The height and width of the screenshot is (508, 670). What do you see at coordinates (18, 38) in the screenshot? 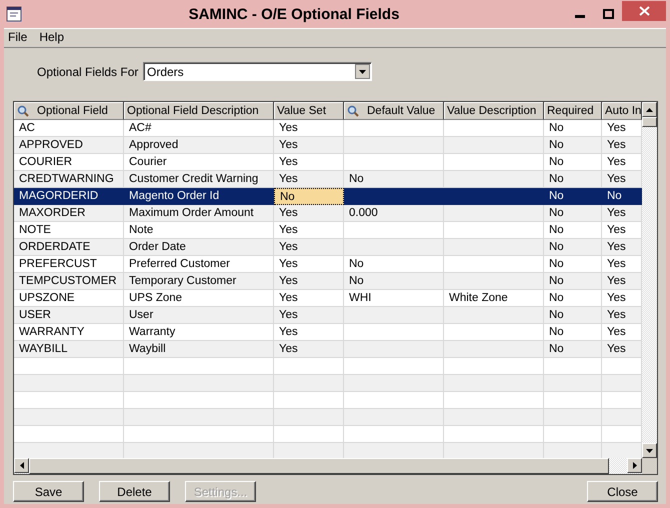
I see `menu-item: File` at bounding box center [18, 38].